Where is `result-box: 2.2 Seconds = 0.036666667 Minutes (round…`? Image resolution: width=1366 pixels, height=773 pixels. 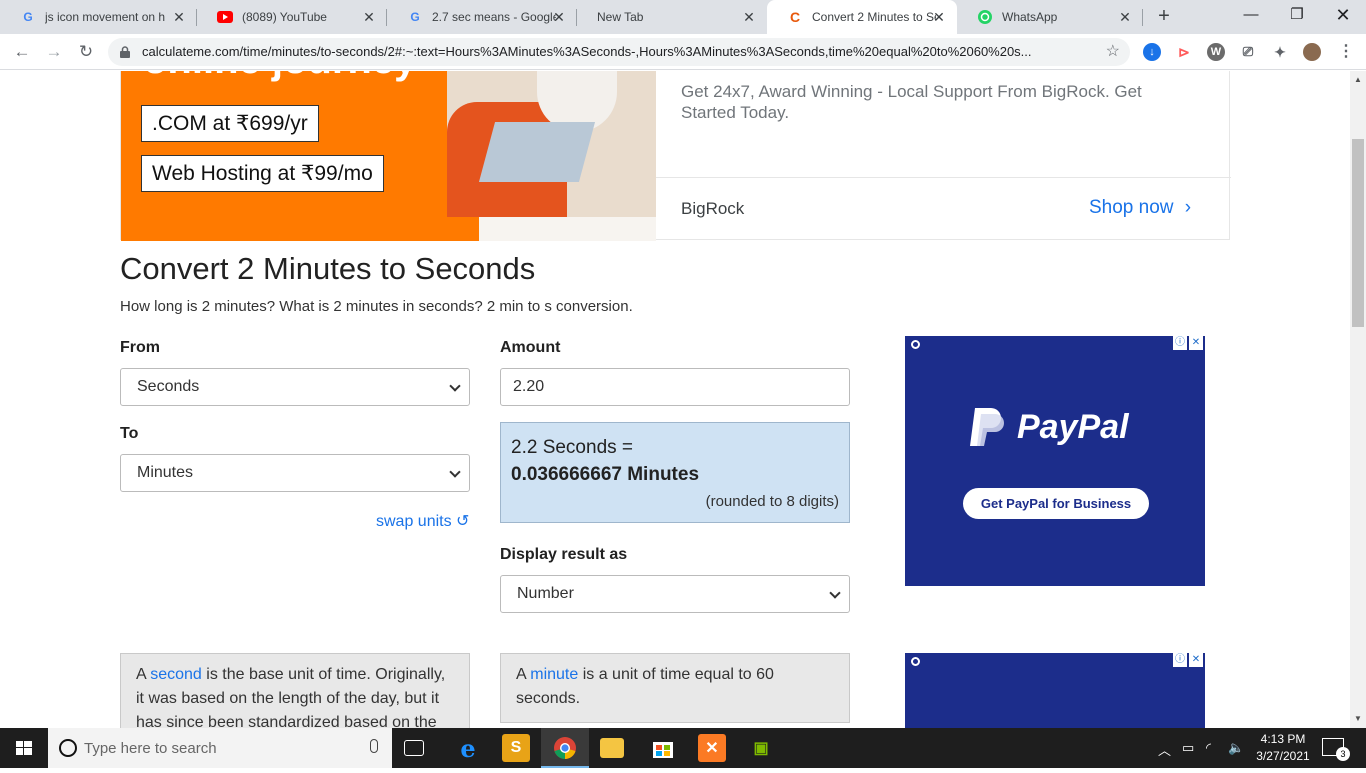
result-box: 2.2 Seconds = 0.036666667 Minutes (round… is located at coordinates (675, 472).